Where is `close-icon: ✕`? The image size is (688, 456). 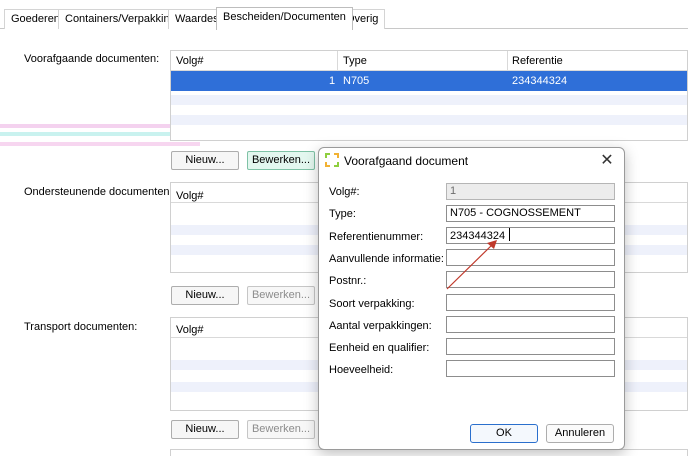
close-icon: ✕ is located at coordinates (607, 161).